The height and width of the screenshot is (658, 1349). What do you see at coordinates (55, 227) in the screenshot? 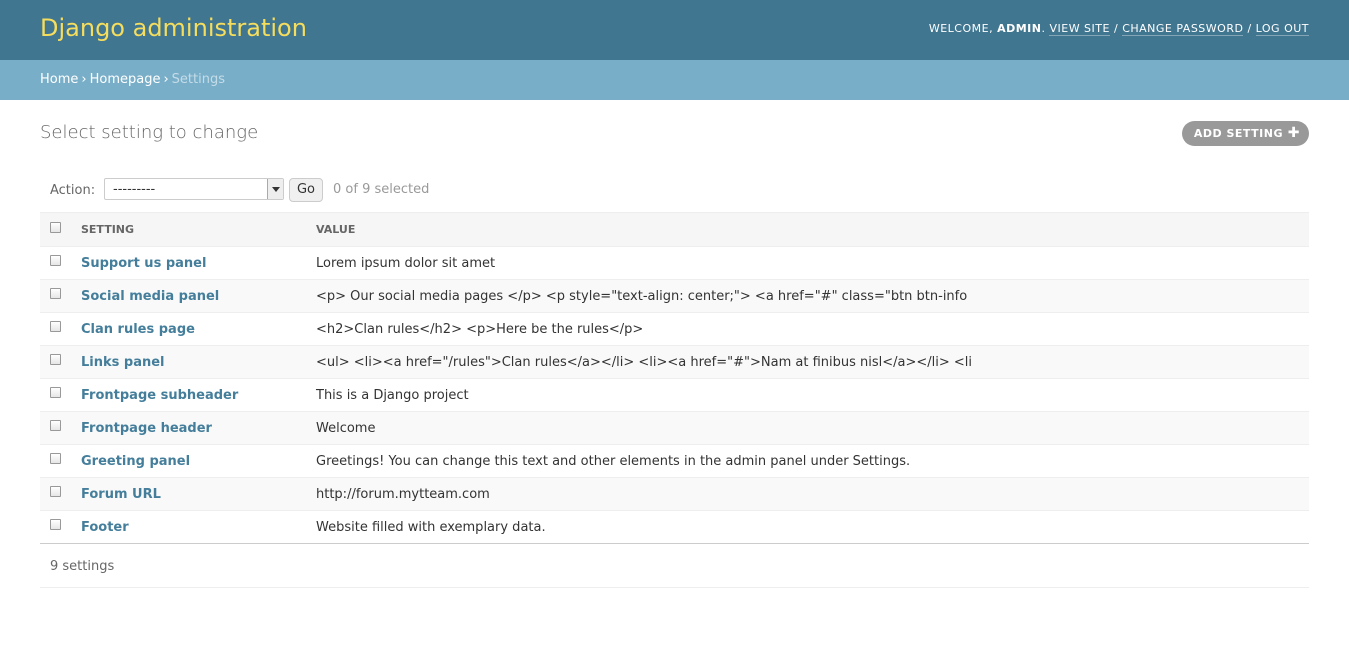
I see `select-all-checkbox` at bounding box center [55, 227].